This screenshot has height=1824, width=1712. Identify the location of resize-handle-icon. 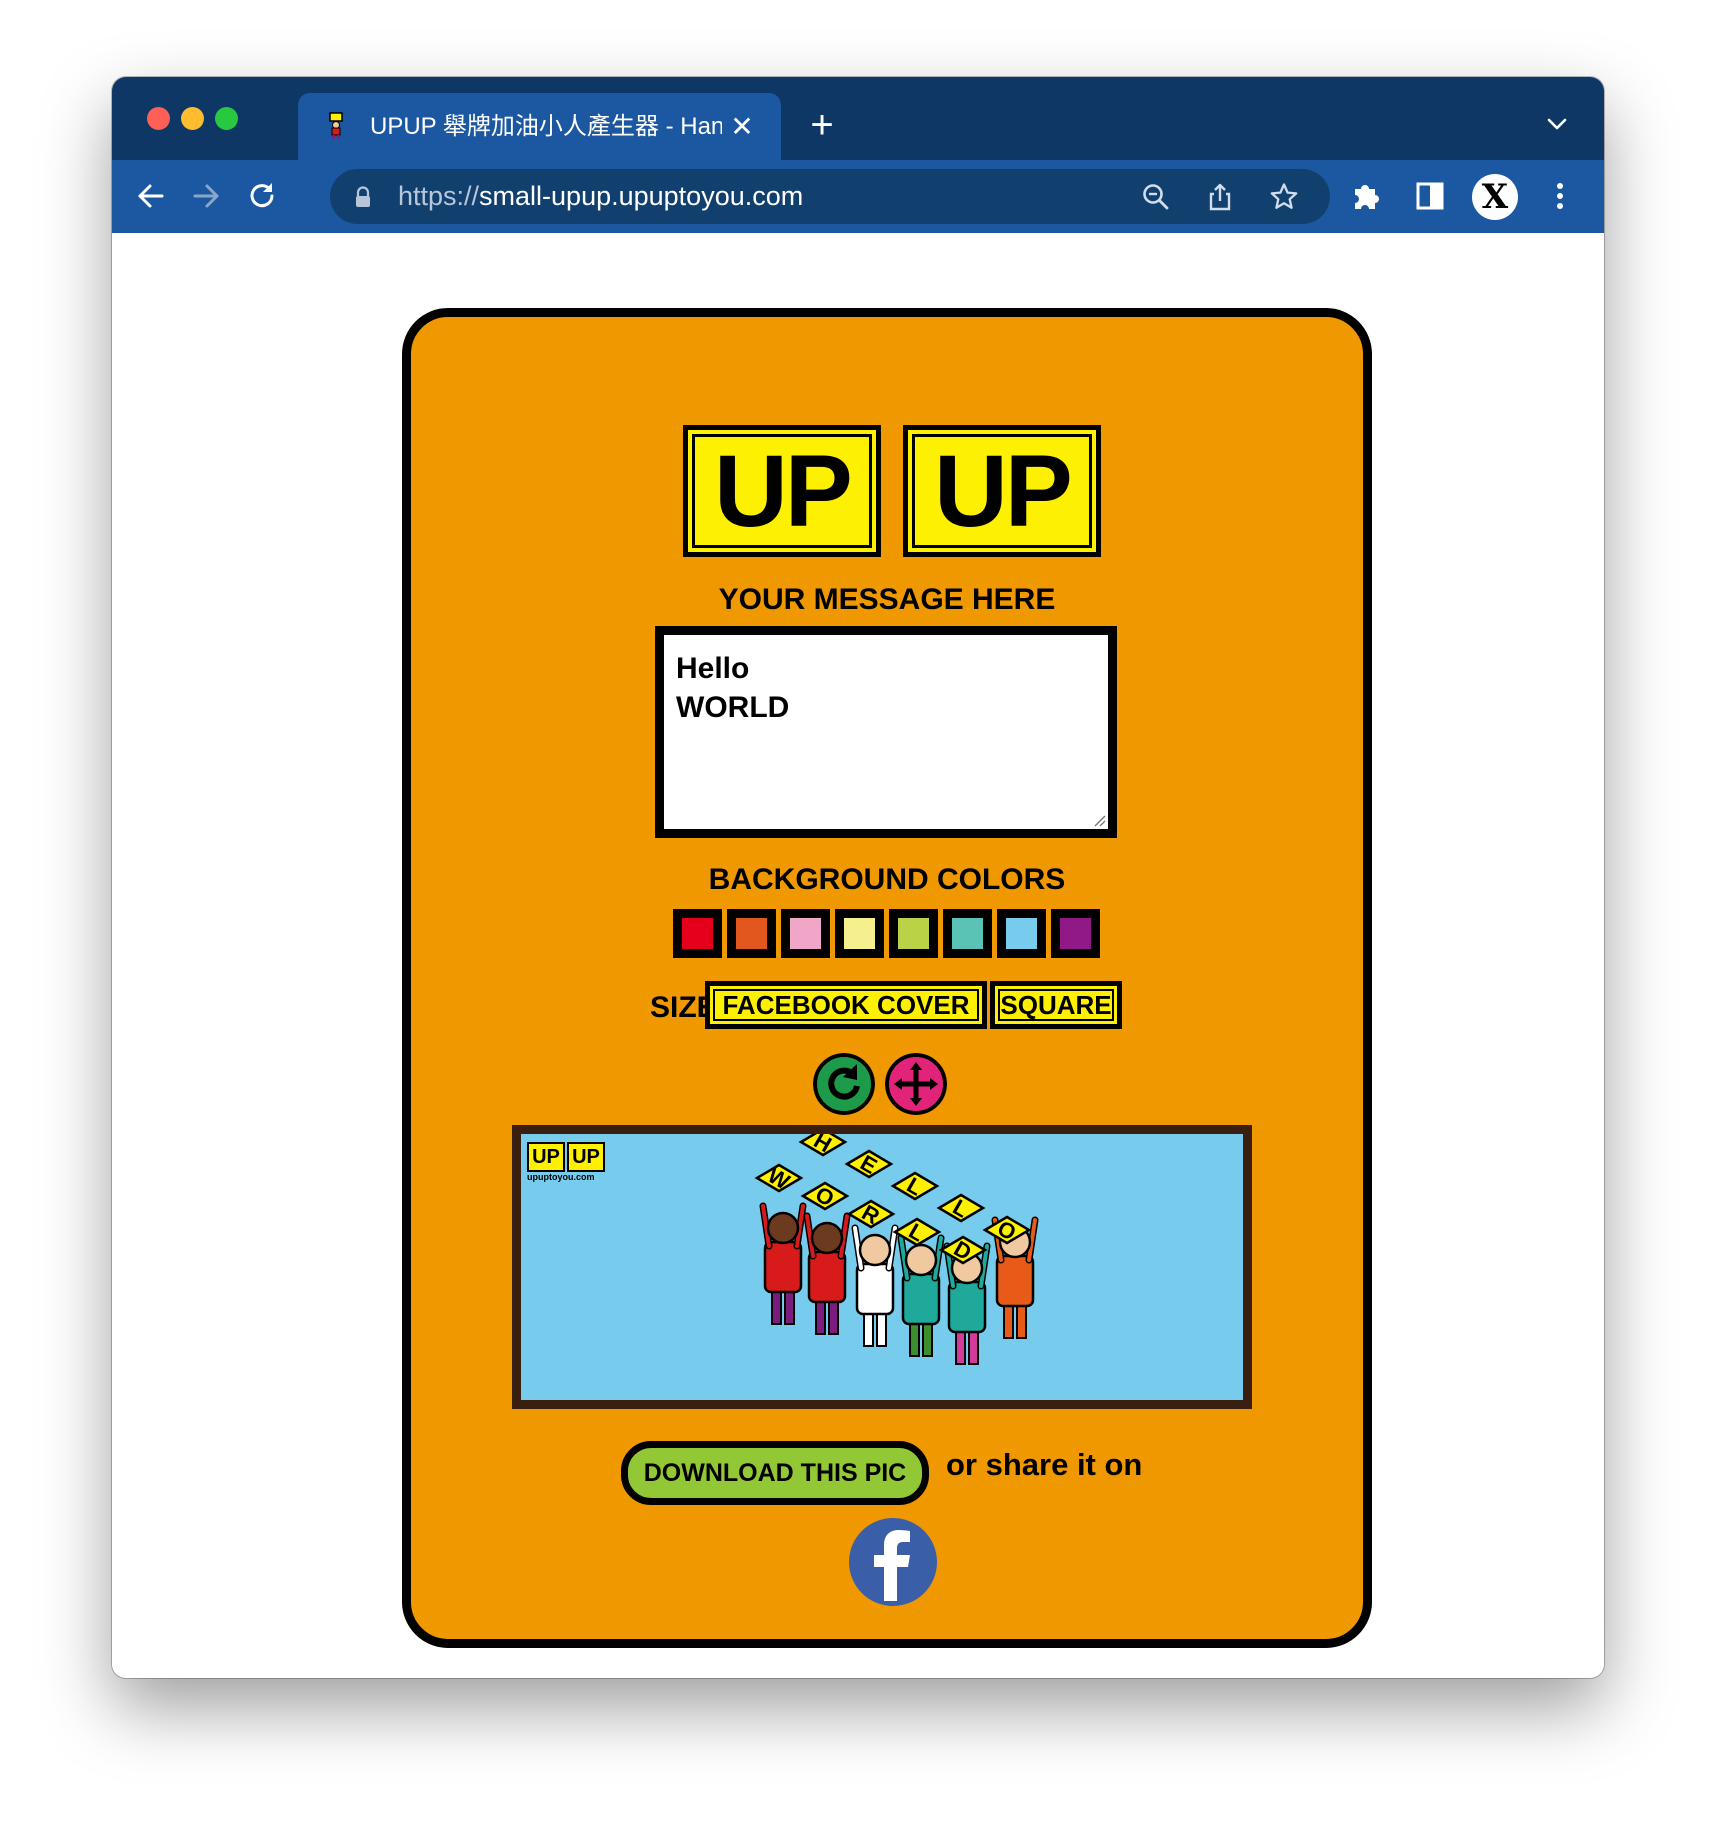
(1099, 820).